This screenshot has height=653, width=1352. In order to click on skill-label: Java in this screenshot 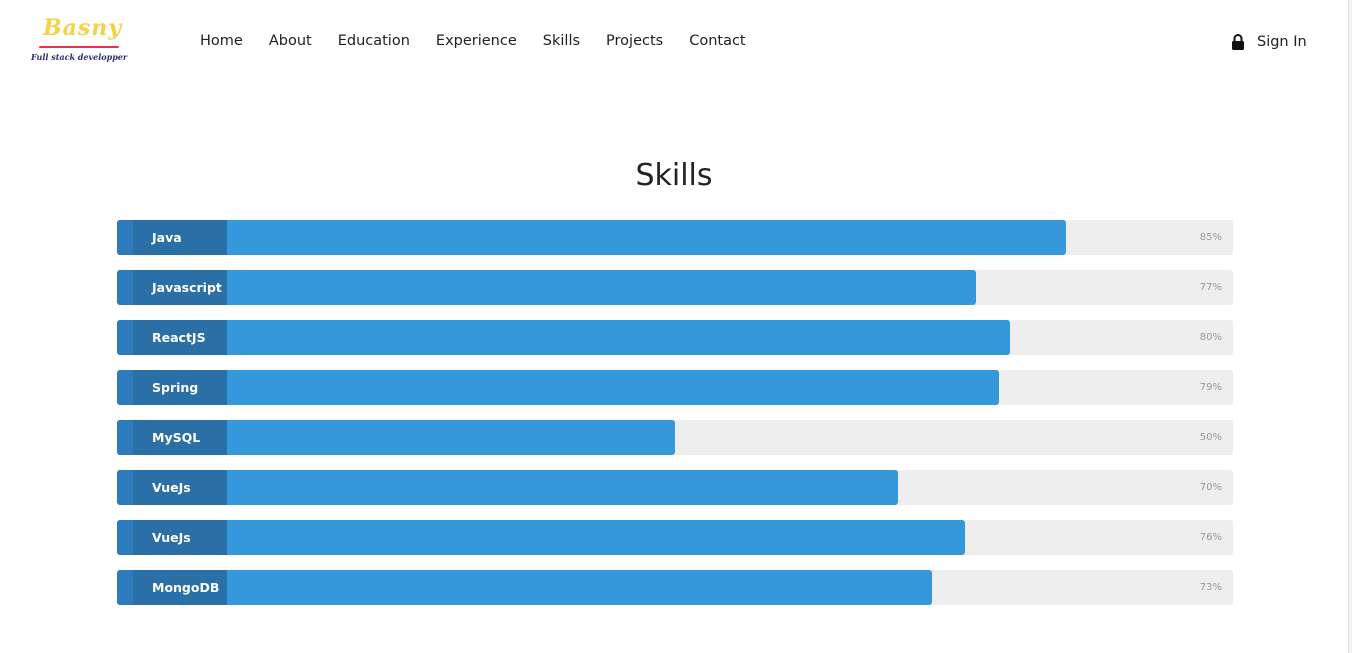, I will do `click(172, 237)`.